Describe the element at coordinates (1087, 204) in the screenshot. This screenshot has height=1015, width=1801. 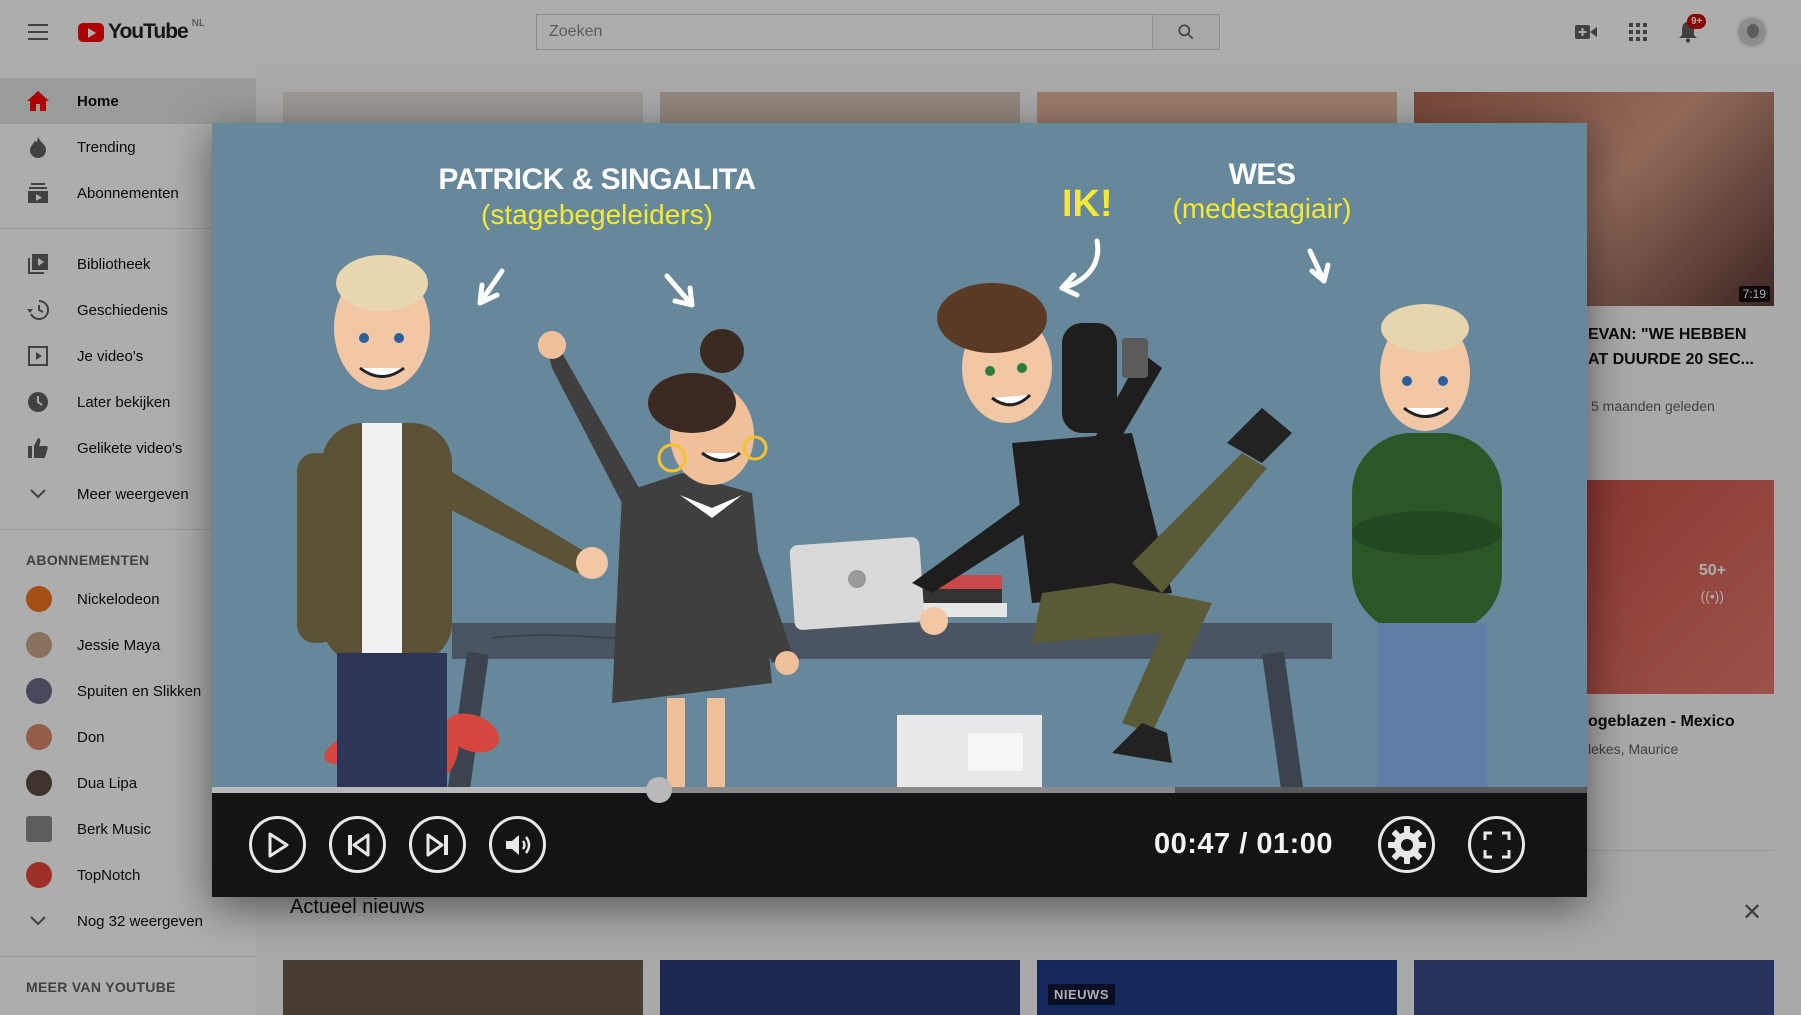
I see `label-ik: IK!` at that location.